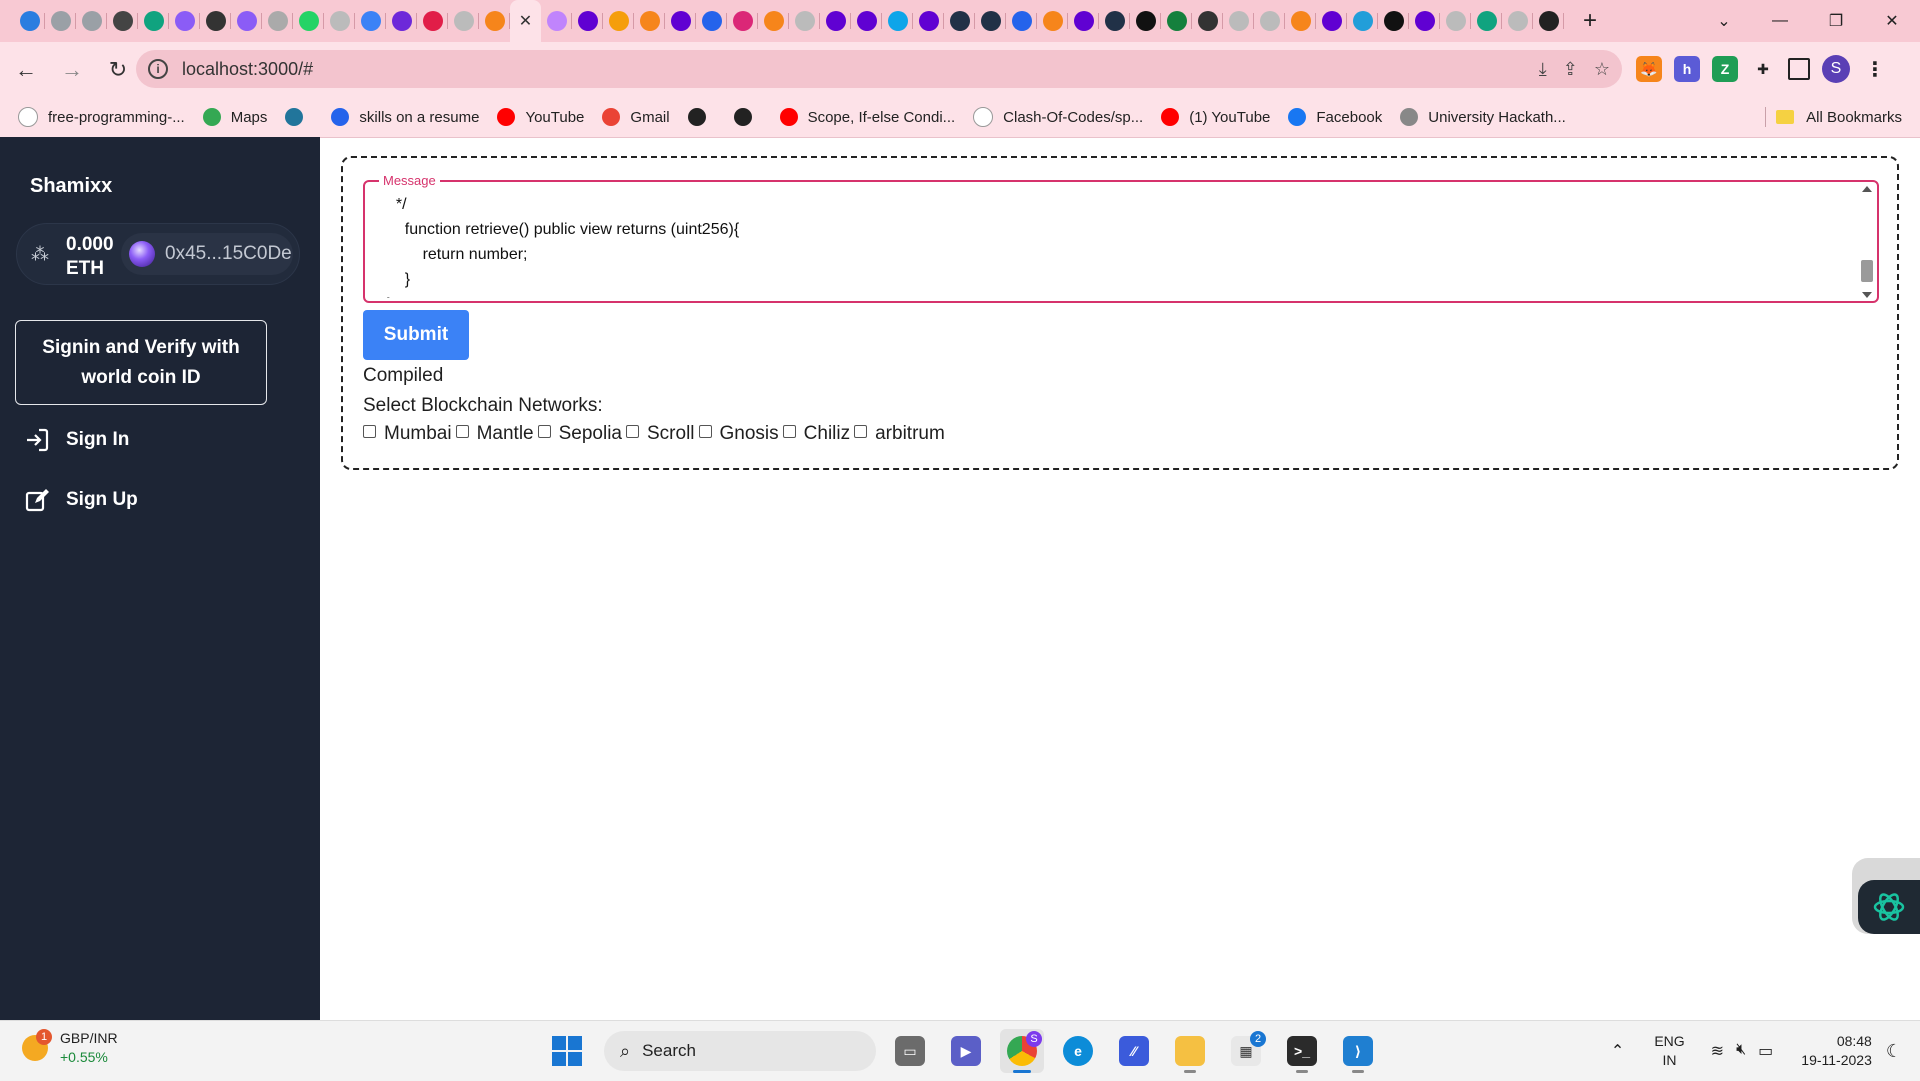 The height and width of the screenshot is (1081, 1920). I want to click on green-extension-icon: Z, so click(1725, 69).